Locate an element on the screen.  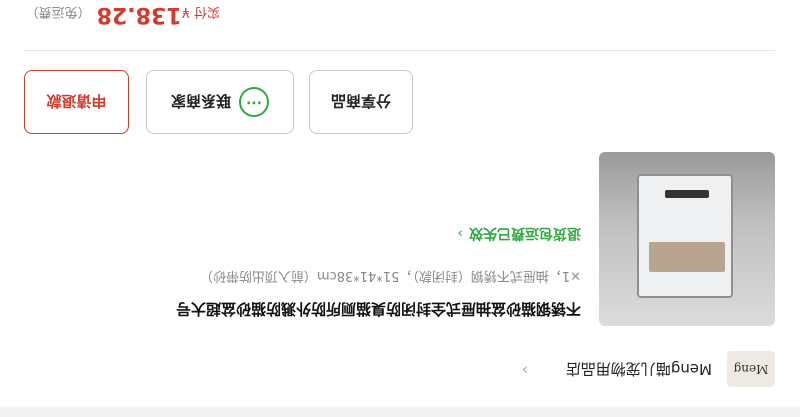
request-refund-label: 申请退款 is located at coordinates (76, 101).